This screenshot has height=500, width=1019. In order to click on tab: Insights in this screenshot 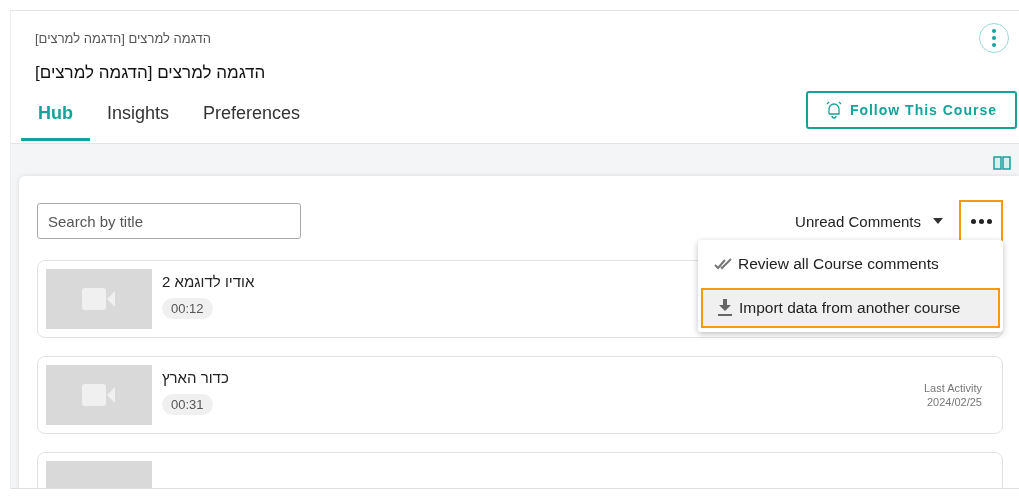, I will do `click(138, 117)`.